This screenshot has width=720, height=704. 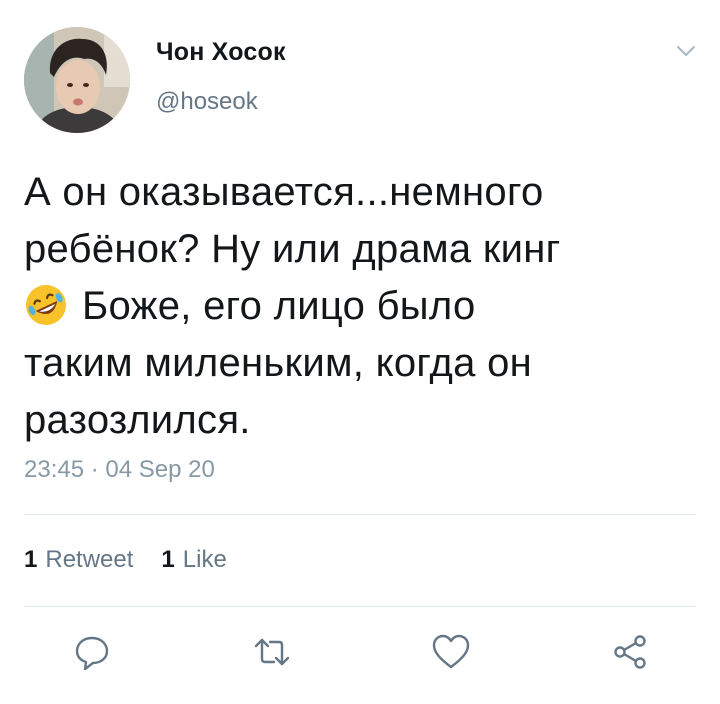 I want to click on retweets-count: 1, so click(x=31, y=559).